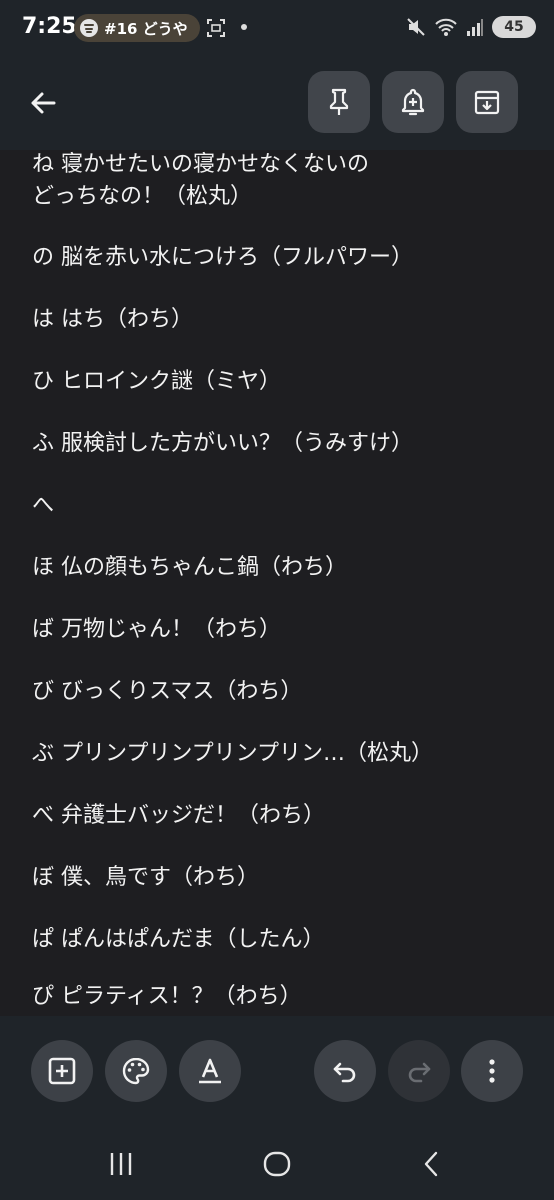 The width and height of the screenshot is (554, 1200). I want to click on note-line: ぴ ピラティス！？（わち）, so click(167, 996).